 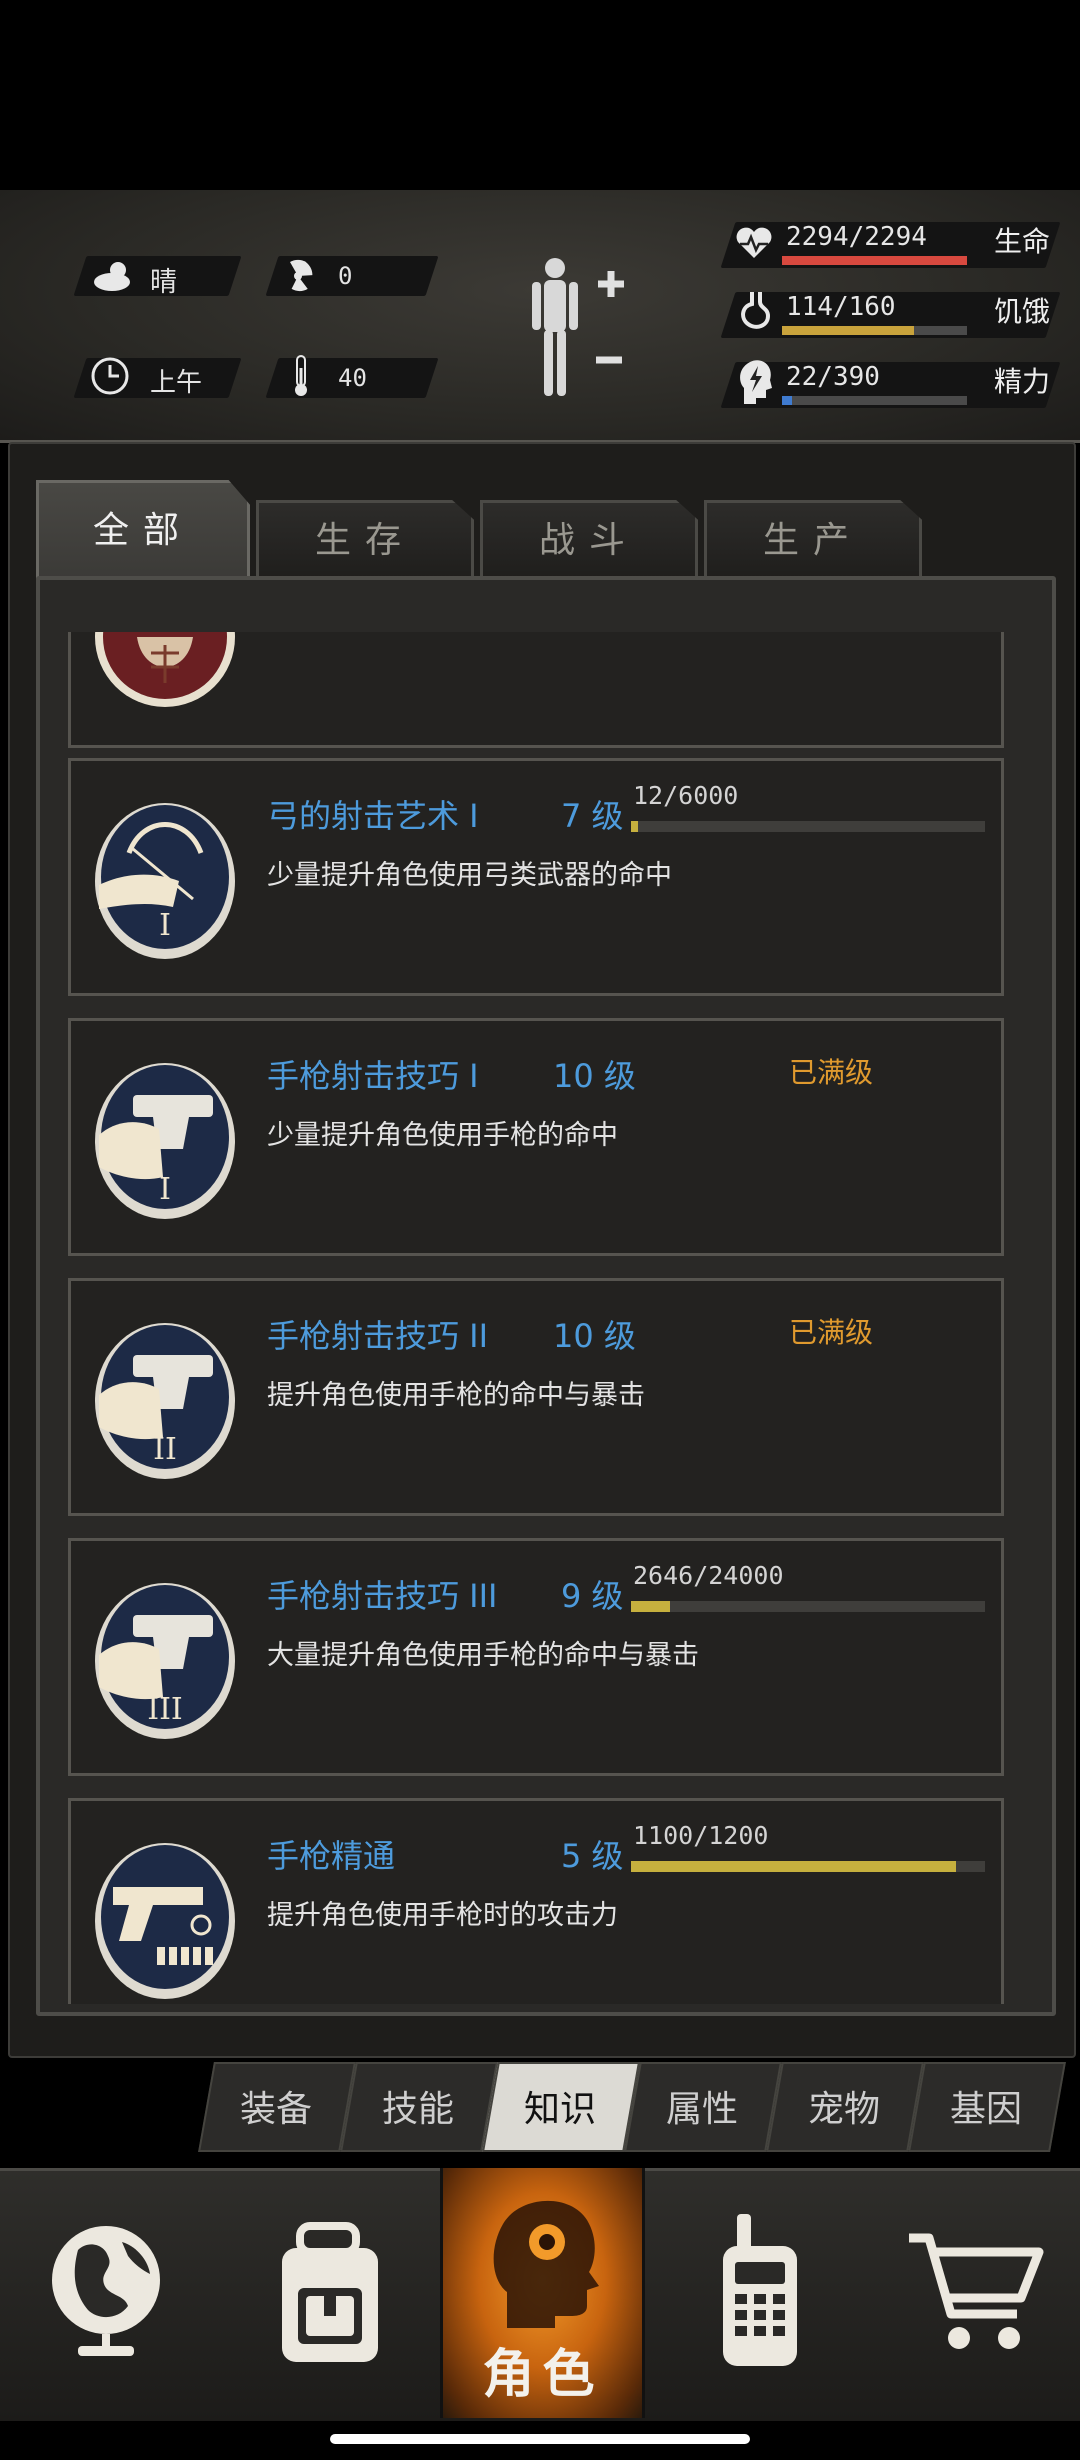 I want to click on nav-character-button: 角色, so click(x=542, y=2293).